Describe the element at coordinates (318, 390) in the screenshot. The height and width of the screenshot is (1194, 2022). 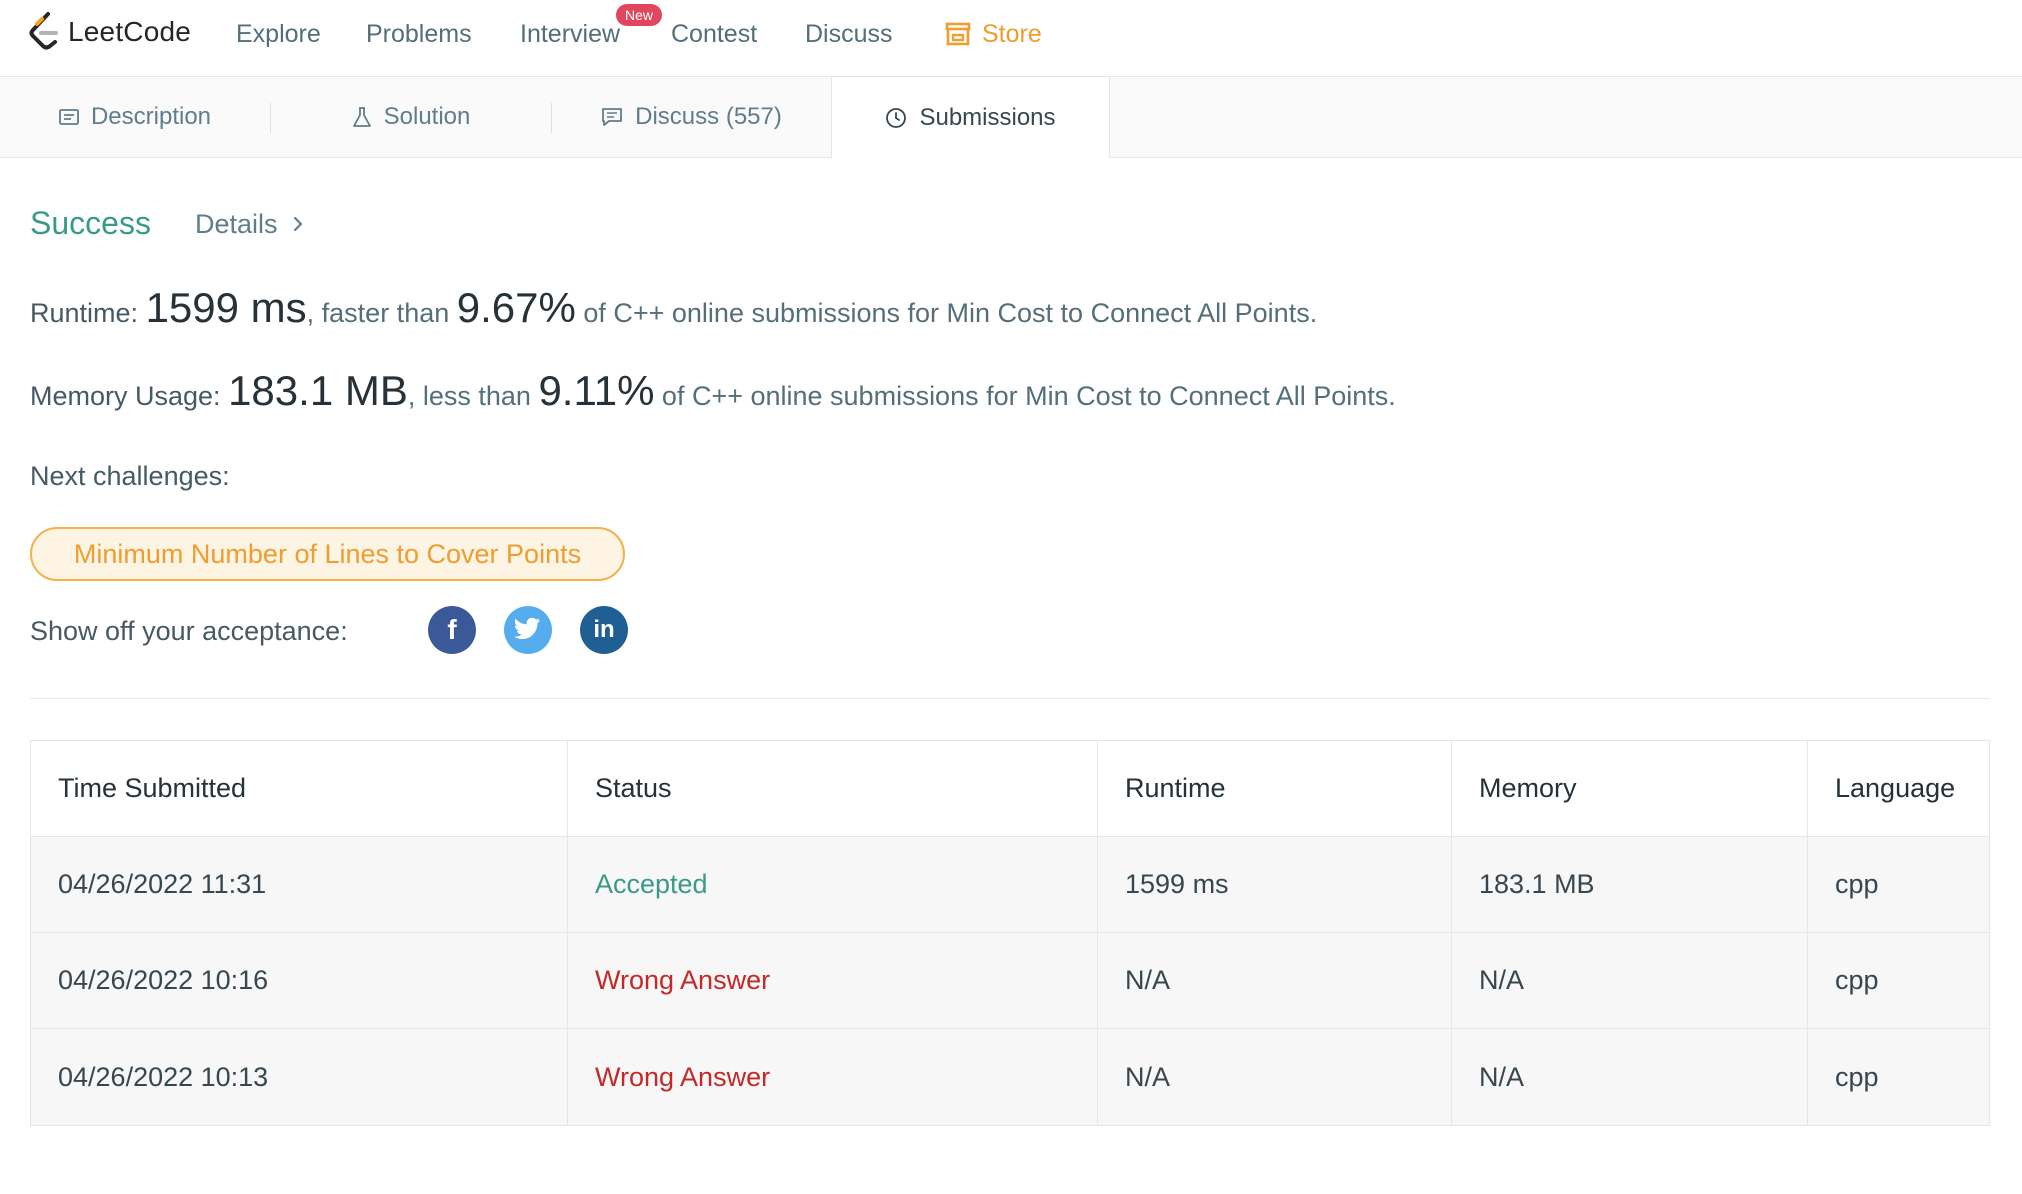
I see `memory-value: 183.1 MB` at that location.